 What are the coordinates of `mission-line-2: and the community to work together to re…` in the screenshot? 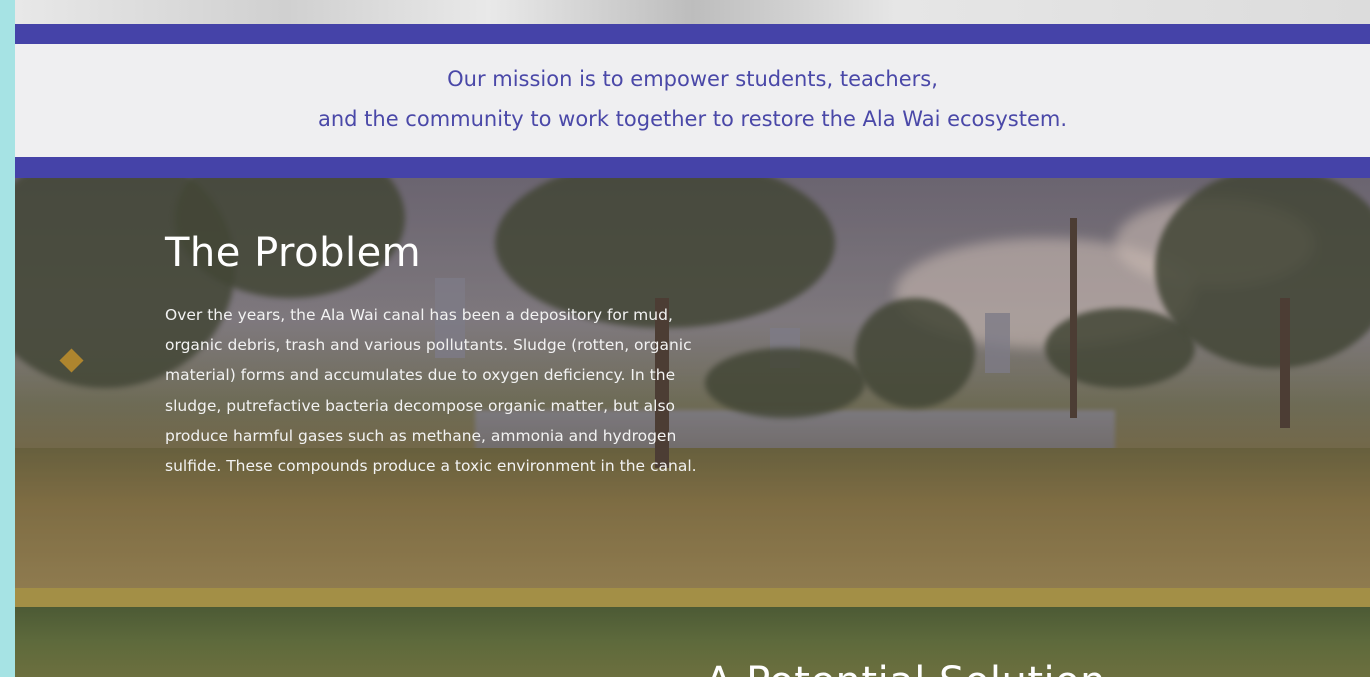 It's located at (692, 119).